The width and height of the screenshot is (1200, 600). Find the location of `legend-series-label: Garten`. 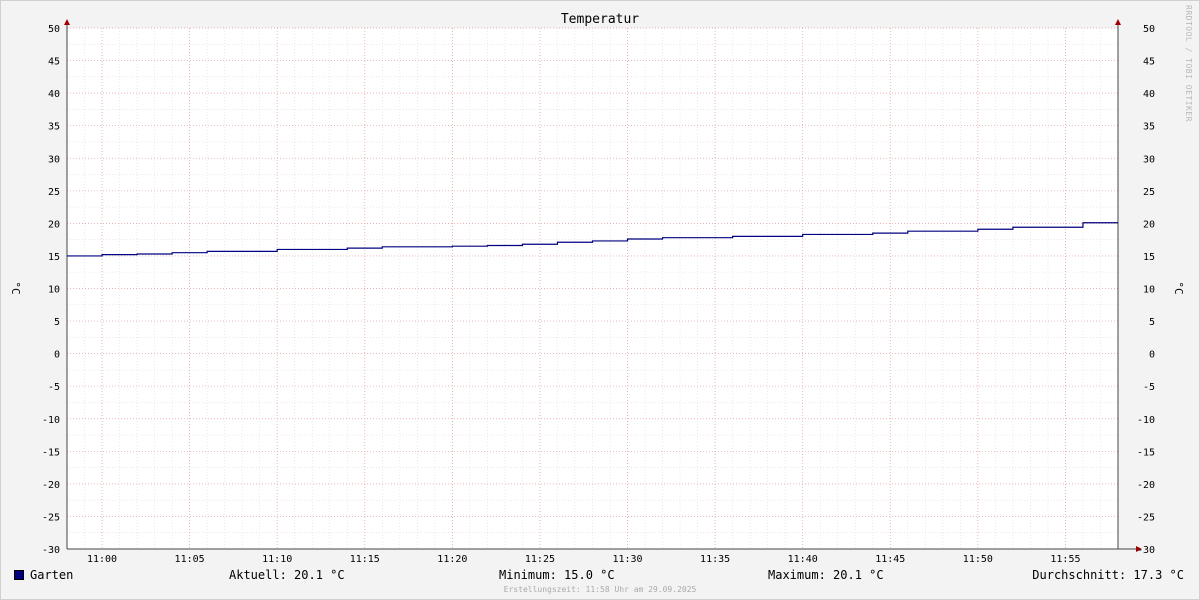

legend-series-label: Garten is located at coordinates (52, 575).